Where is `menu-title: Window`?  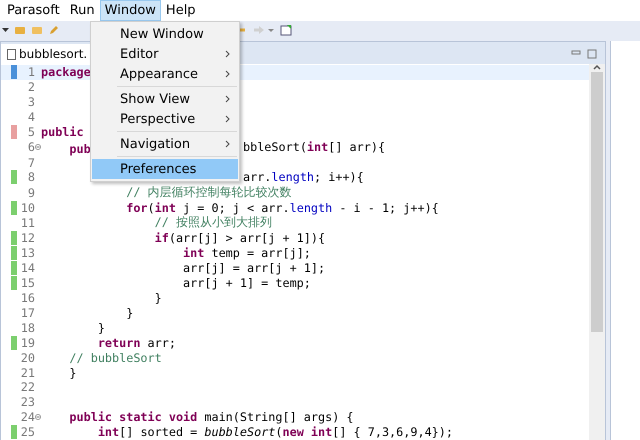
menu-title: Window is located at coordinates (130, 10).